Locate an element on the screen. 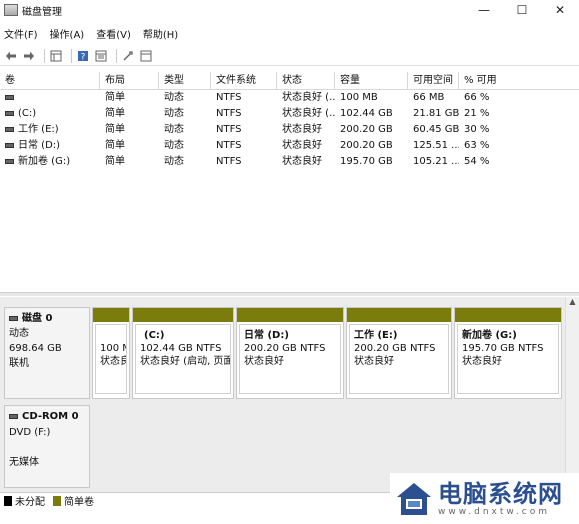 The image size is (579, 524). volume-list-header: 卷 布局 类型 文件系统 状态 容量 可用空间 % 可用 is located at coordinates (289, 81).